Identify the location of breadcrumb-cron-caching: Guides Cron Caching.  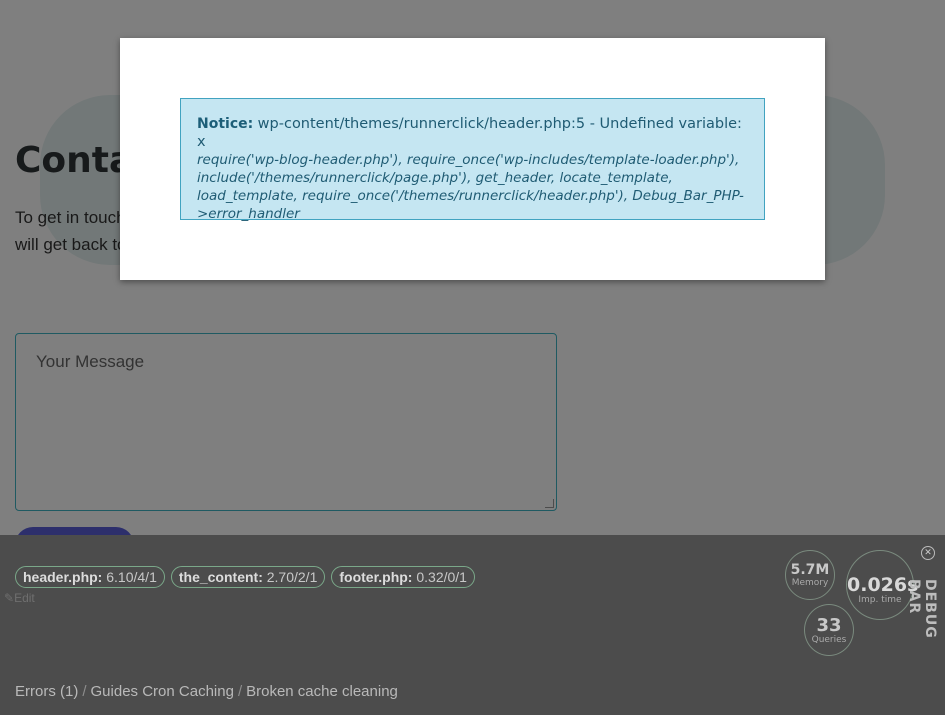
(162, 691).